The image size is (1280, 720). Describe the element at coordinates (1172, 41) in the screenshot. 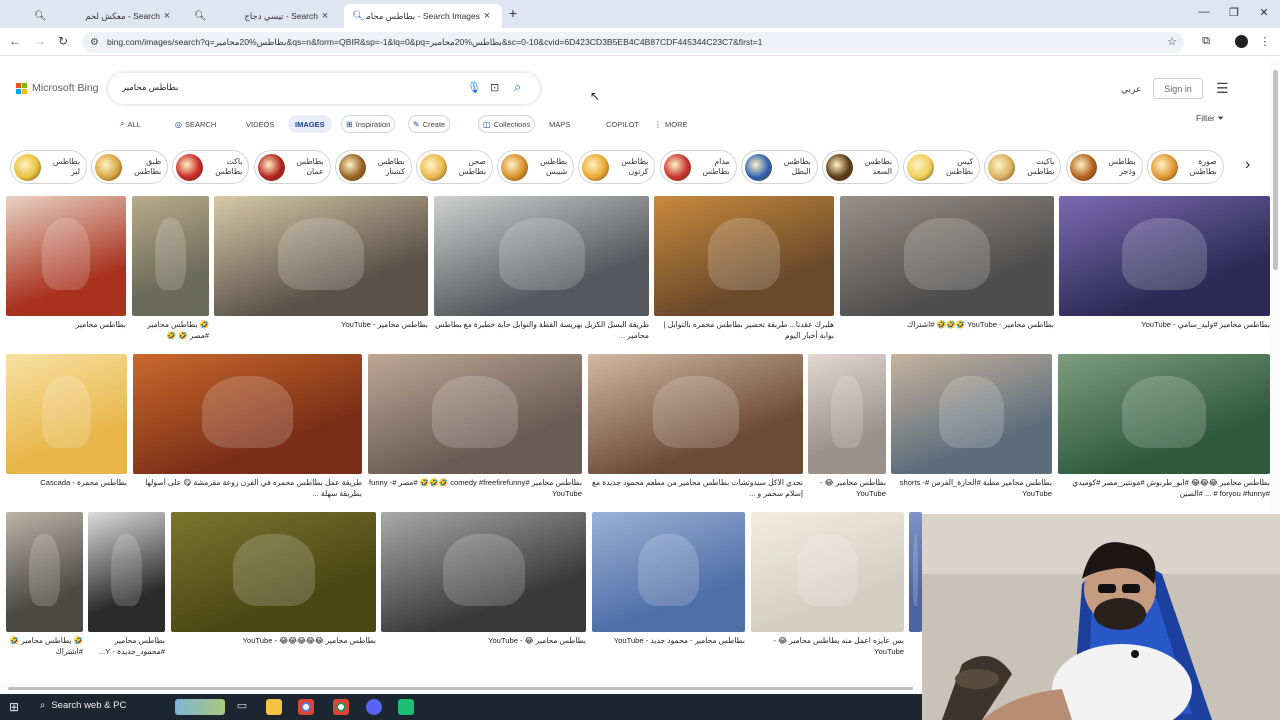

I see `favorite-star-icon: ☆` at that location.